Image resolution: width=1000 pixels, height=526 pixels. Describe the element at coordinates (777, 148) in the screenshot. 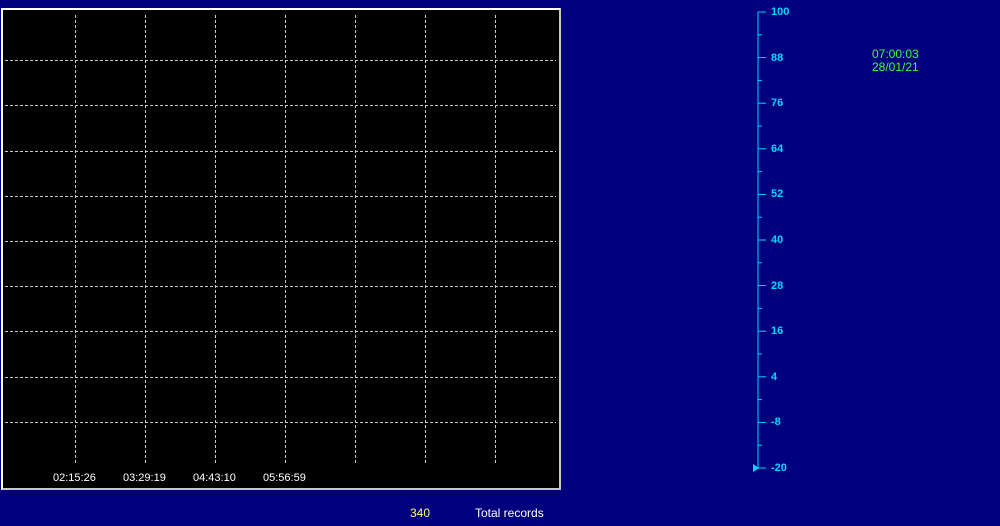

I see `y-tick-label: 64` at that location.